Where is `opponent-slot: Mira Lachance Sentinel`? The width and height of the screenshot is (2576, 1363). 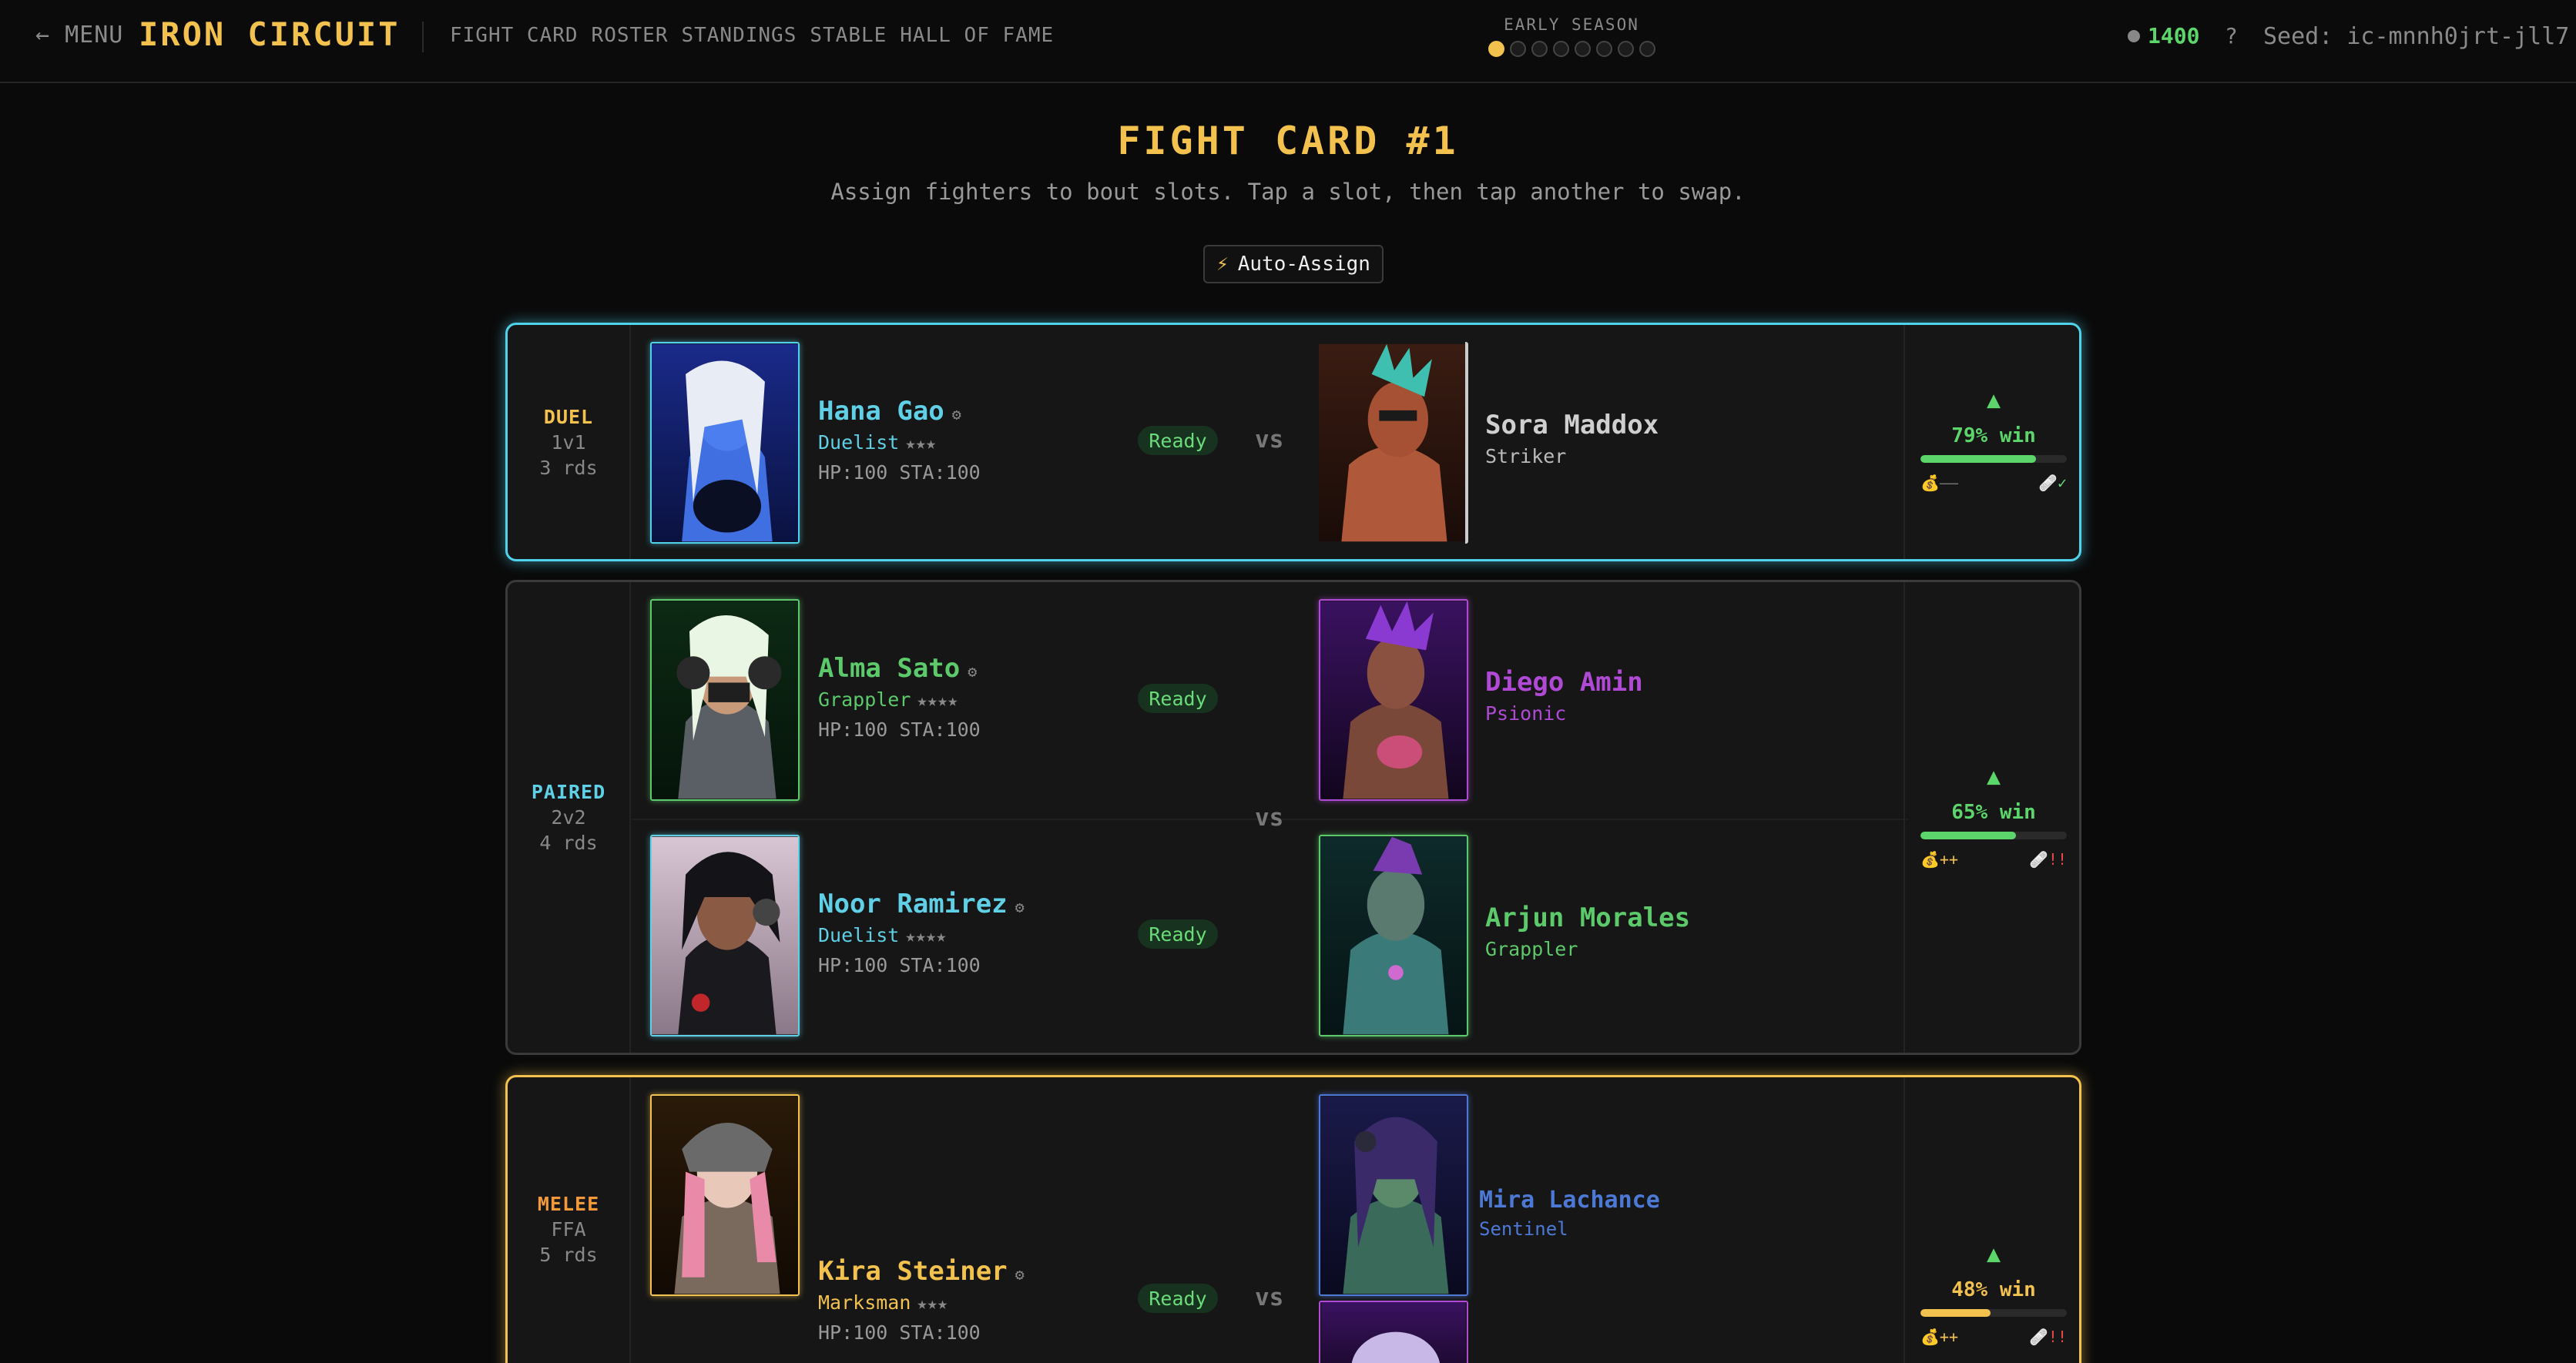
opponent-slot: Mira Lachance Sentinel is located at coordinates (1511, 1228).